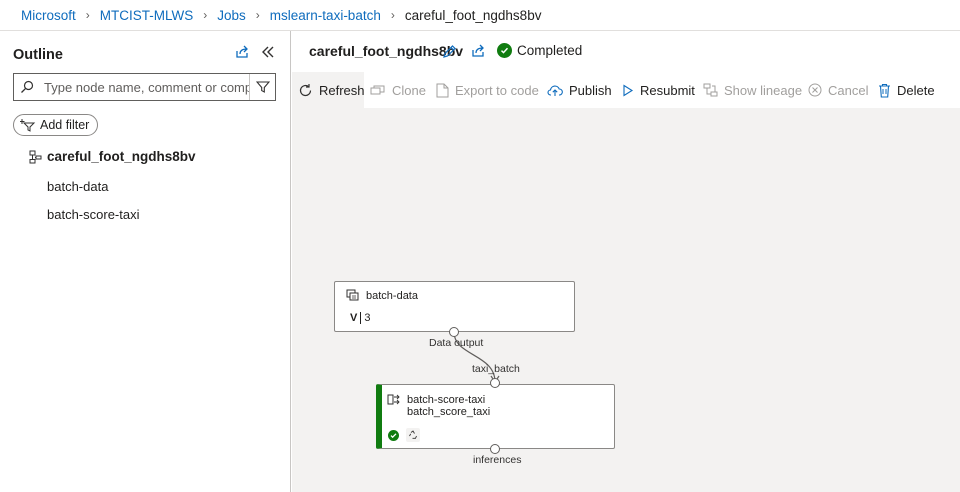  I want to click on refresh-label: Refresh, so click(342, 90).